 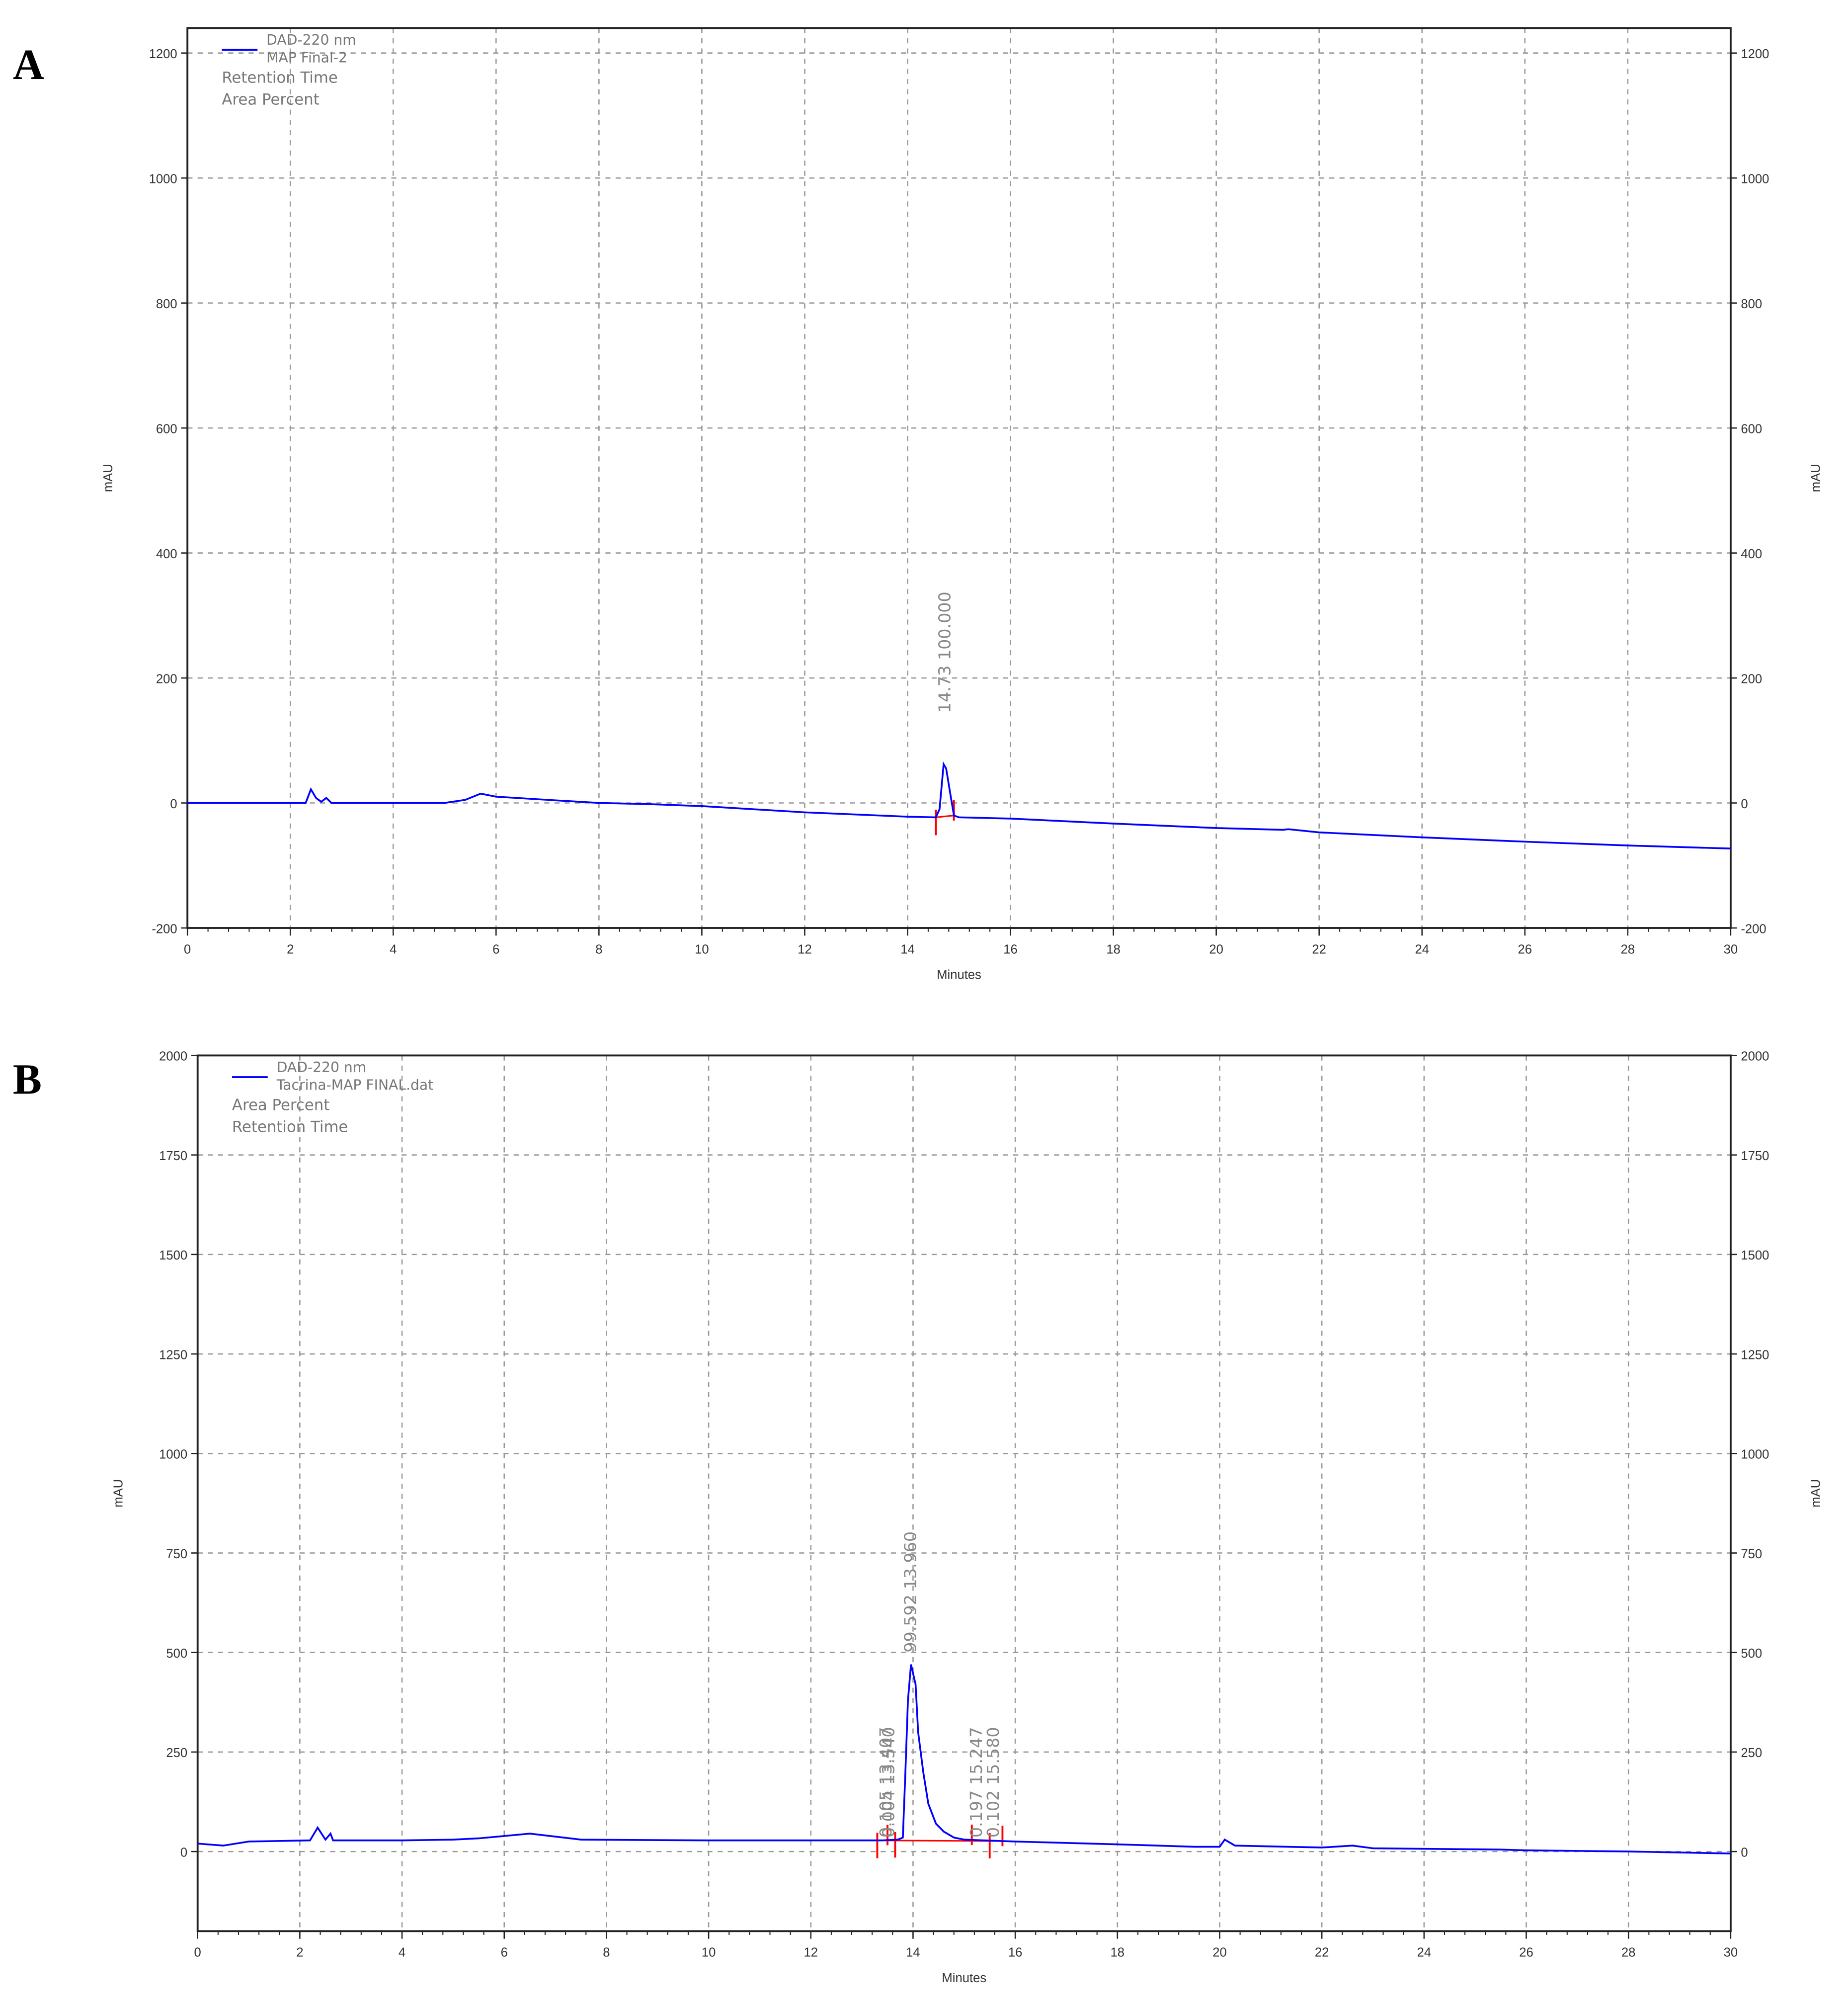 I want to click on peak-area-percent: 99.592, so click(x=910, y=1624).